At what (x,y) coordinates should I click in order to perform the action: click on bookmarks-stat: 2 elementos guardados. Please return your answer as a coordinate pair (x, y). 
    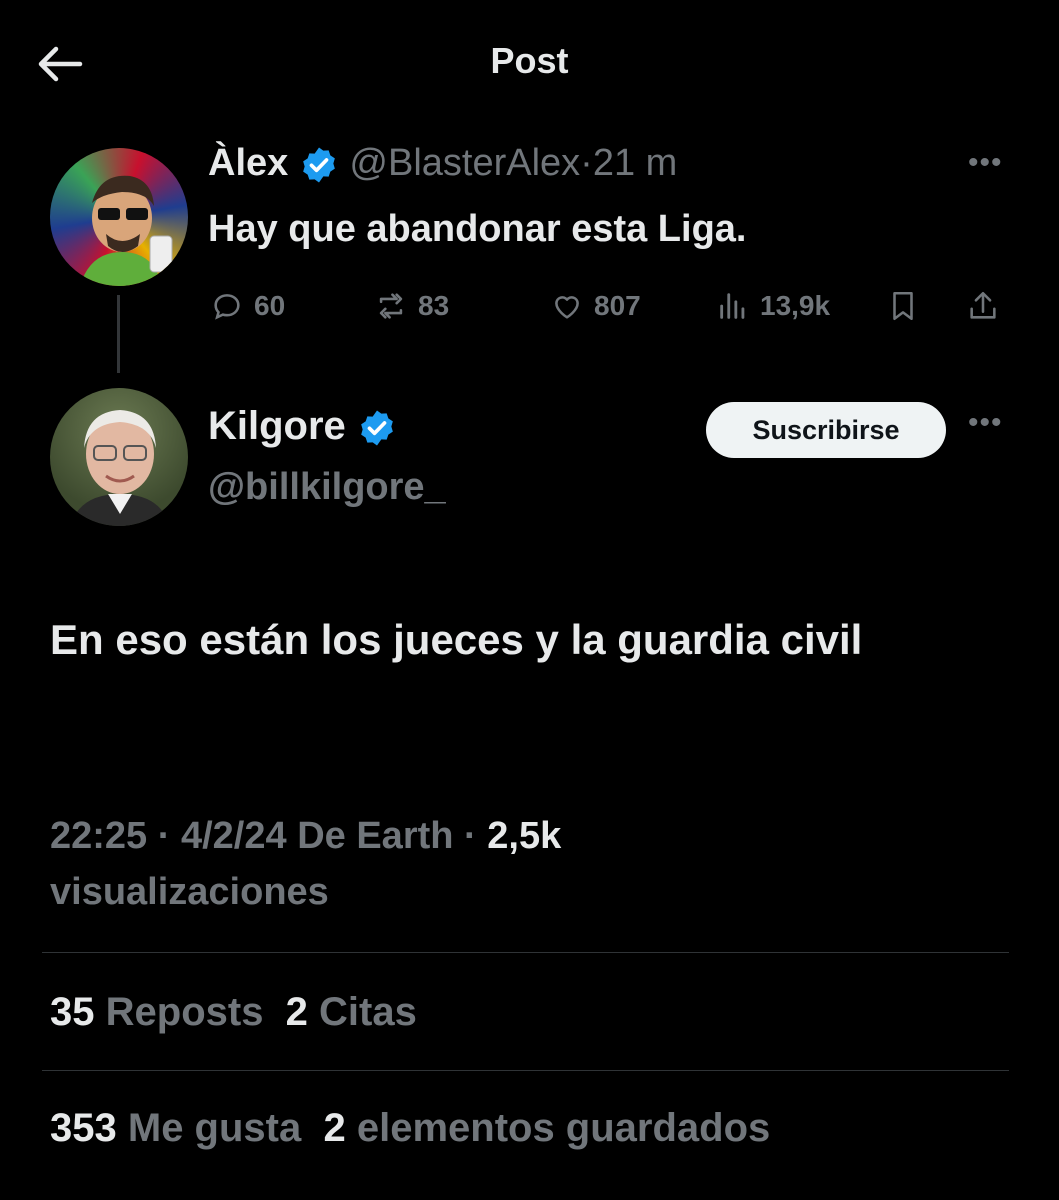
    Looking at the image, I should click on (546, 1128).